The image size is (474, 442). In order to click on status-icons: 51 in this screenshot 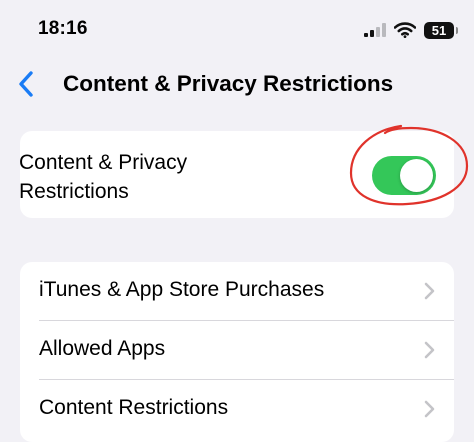, I will do `click(411, 30)`.